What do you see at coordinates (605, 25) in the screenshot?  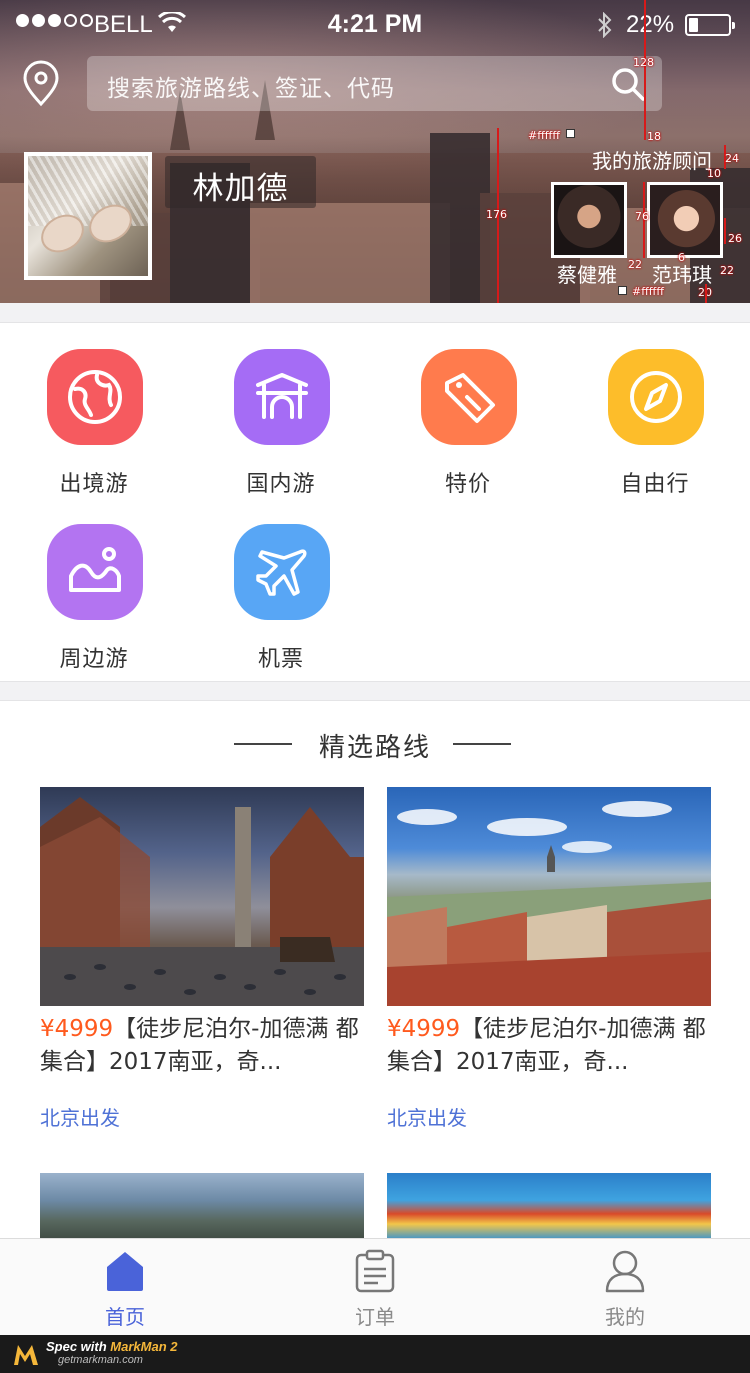 I see `bluetooth-icon` at bounding box center [605, 25].